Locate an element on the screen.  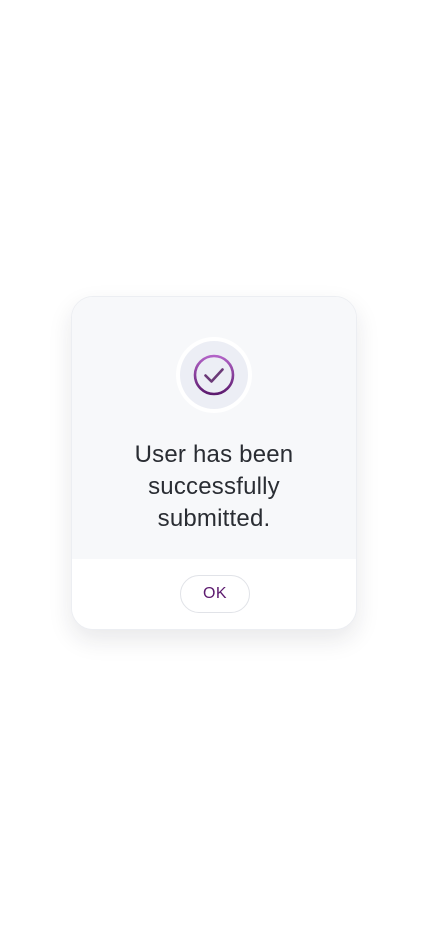
ok-button: OK is located at coordinates (215, 594).